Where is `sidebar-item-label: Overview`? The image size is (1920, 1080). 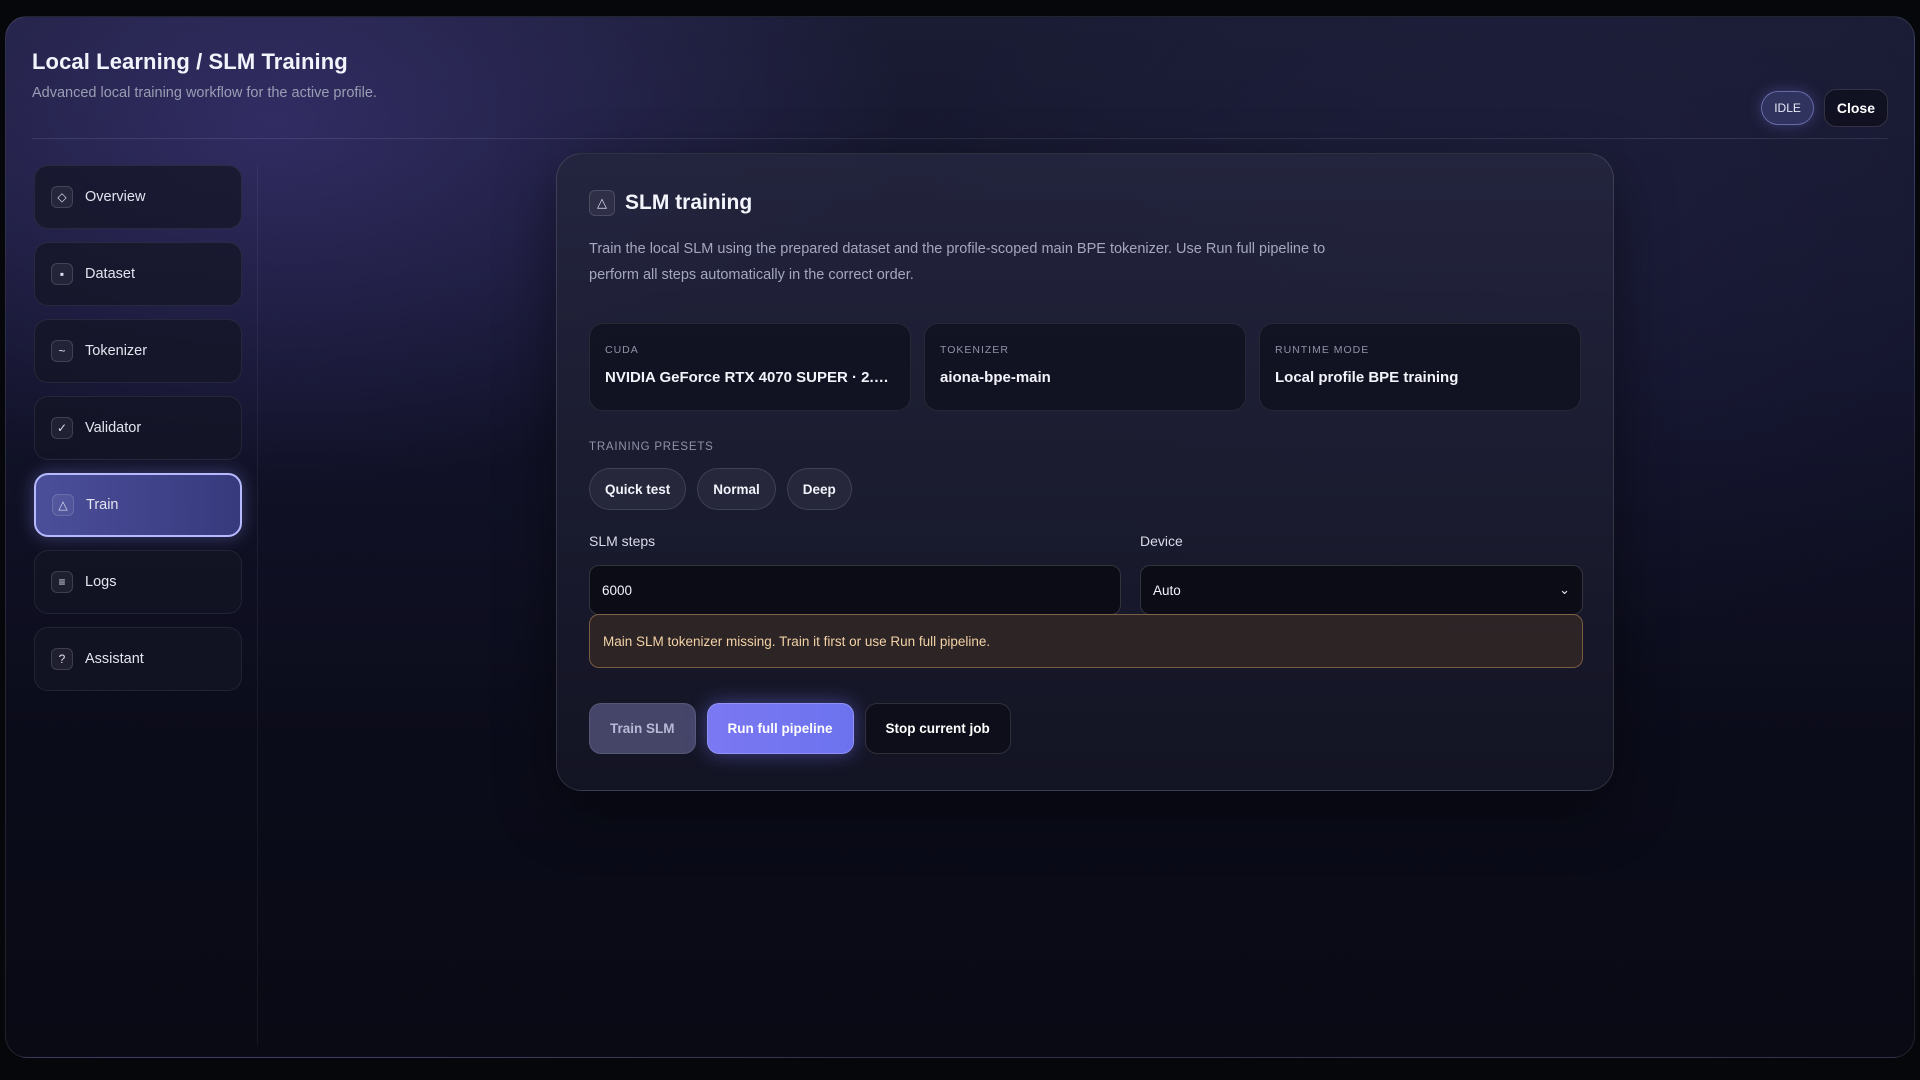
sidebar-item-label: Overview is located at coordinates (115, 197).